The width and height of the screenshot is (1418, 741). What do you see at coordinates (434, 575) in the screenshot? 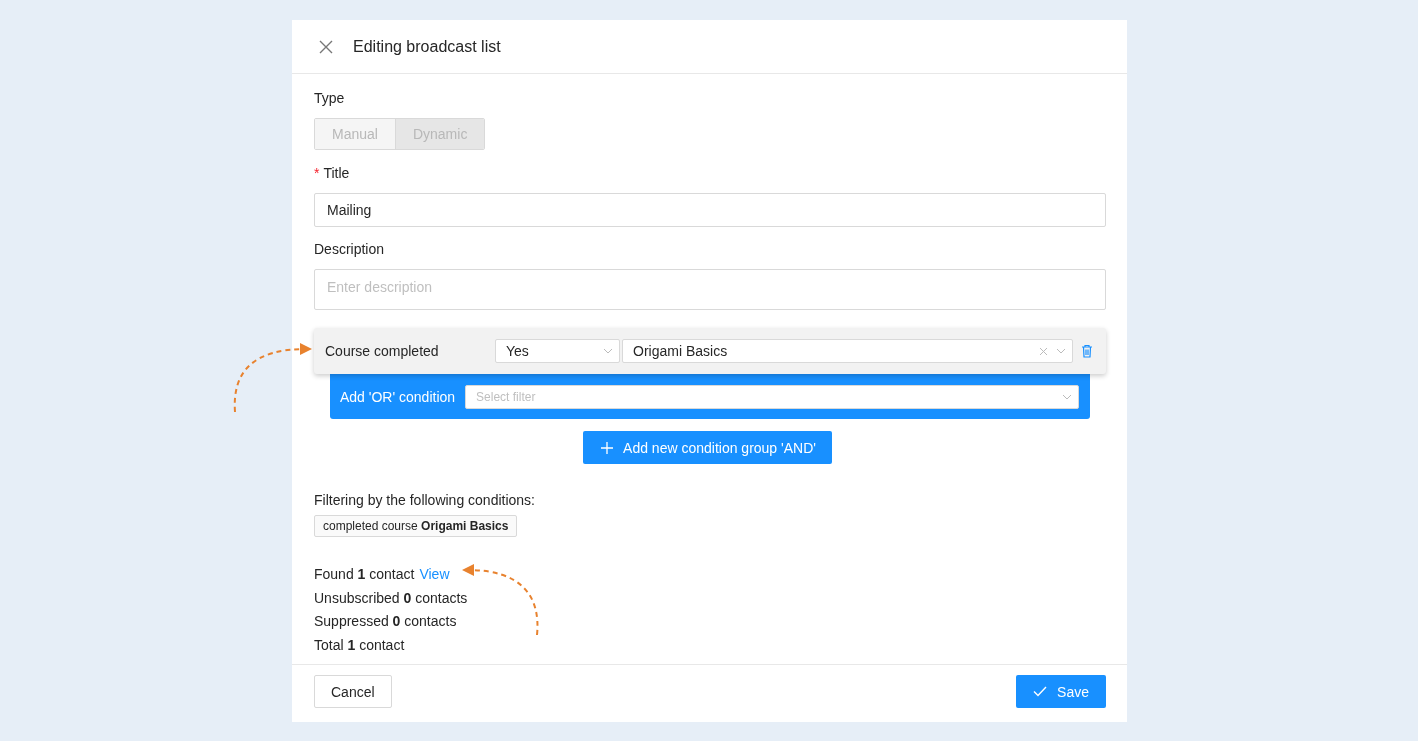
I see `view-link: View` at bounding box center [434, 575].